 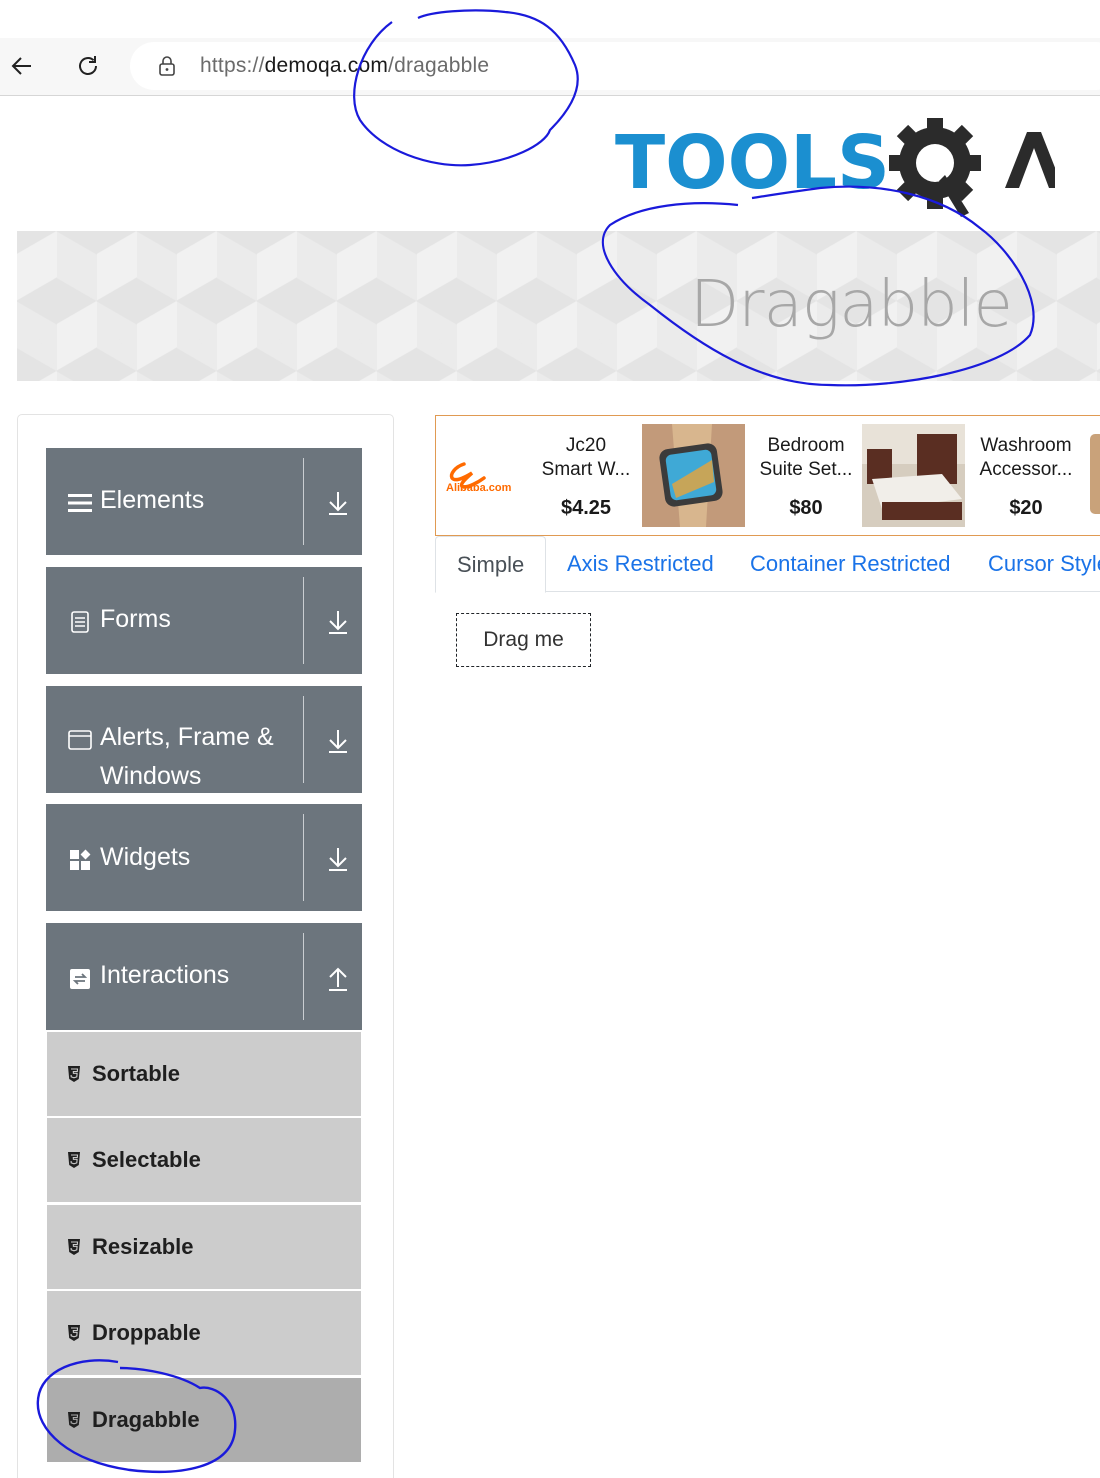 I want to click on sidebar-item-label: Dragabble, so click(x=146, y=1419).